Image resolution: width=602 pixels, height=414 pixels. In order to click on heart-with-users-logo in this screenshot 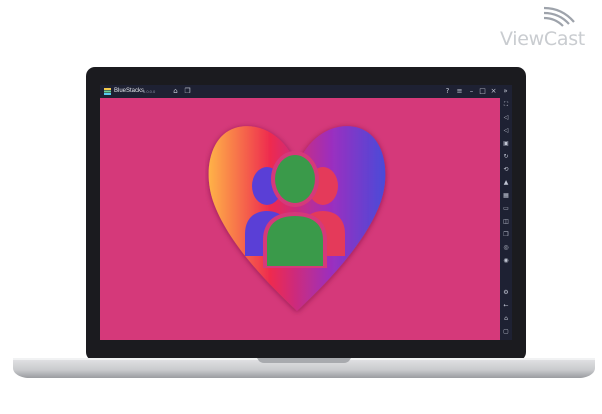, I will do `click(297, 218)`.